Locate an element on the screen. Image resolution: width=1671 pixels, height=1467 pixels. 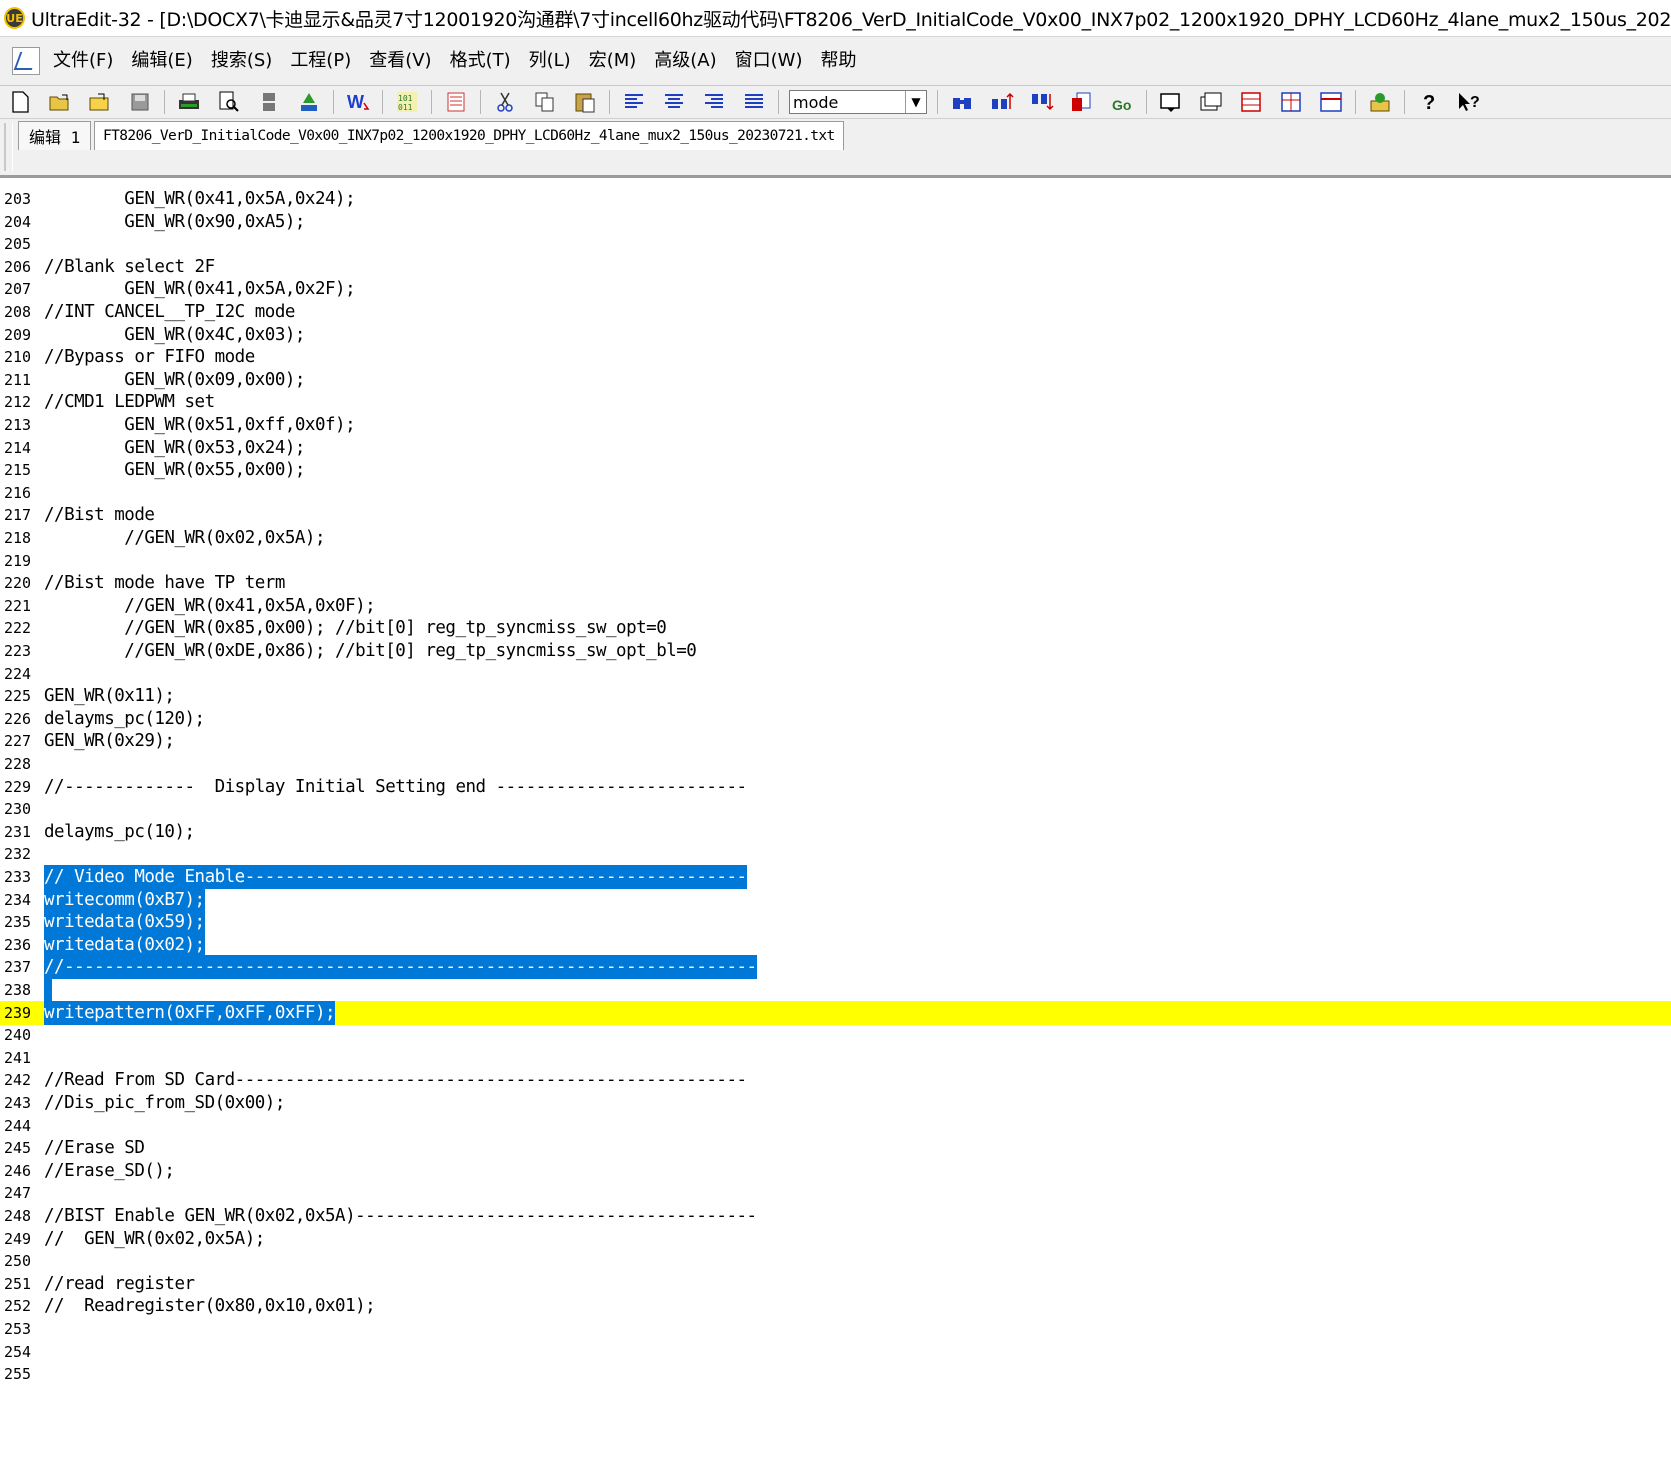
code-line: 227 GEN_WR(0x29); is located at coordinates (835, 741).